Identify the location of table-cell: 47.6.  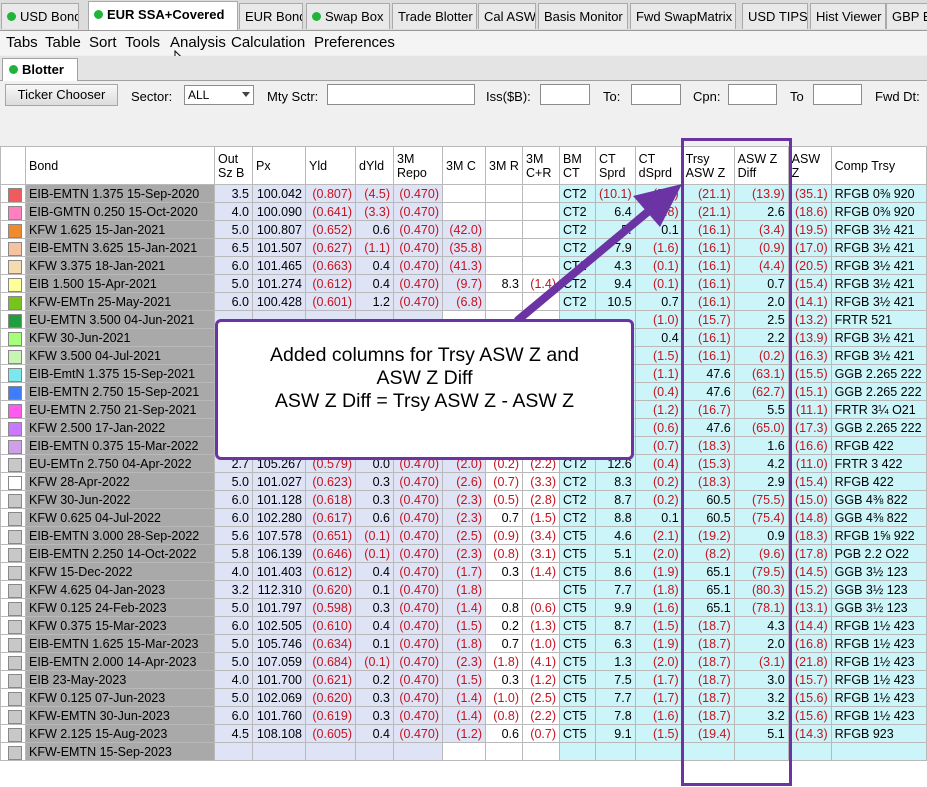
(708, 391).